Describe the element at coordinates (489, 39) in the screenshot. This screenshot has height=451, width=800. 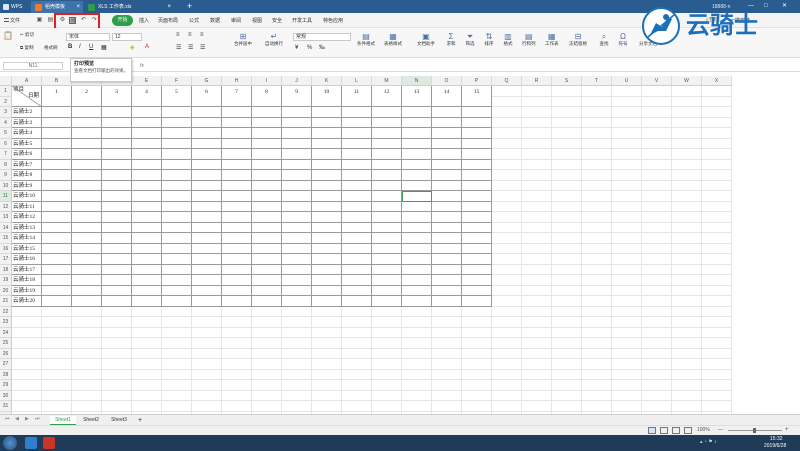
I see `sort-button: ⇅ 排序` at that location.